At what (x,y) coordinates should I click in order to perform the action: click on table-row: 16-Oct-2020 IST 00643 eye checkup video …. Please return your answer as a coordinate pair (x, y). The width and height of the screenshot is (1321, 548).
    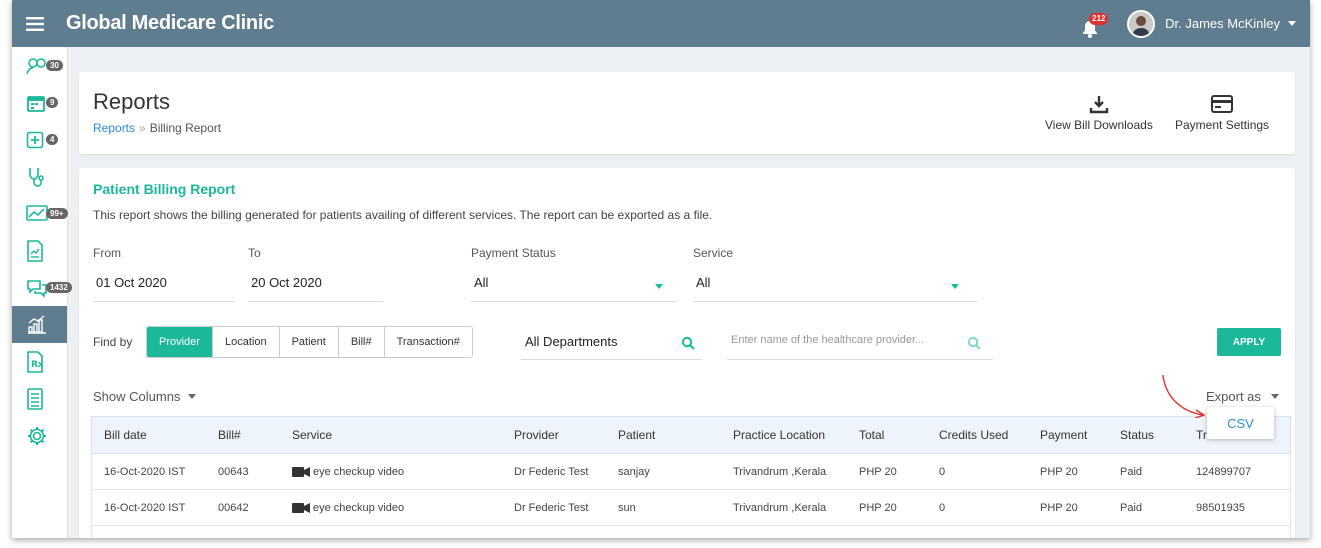
    Looking at the image, I should click on (691, 472).